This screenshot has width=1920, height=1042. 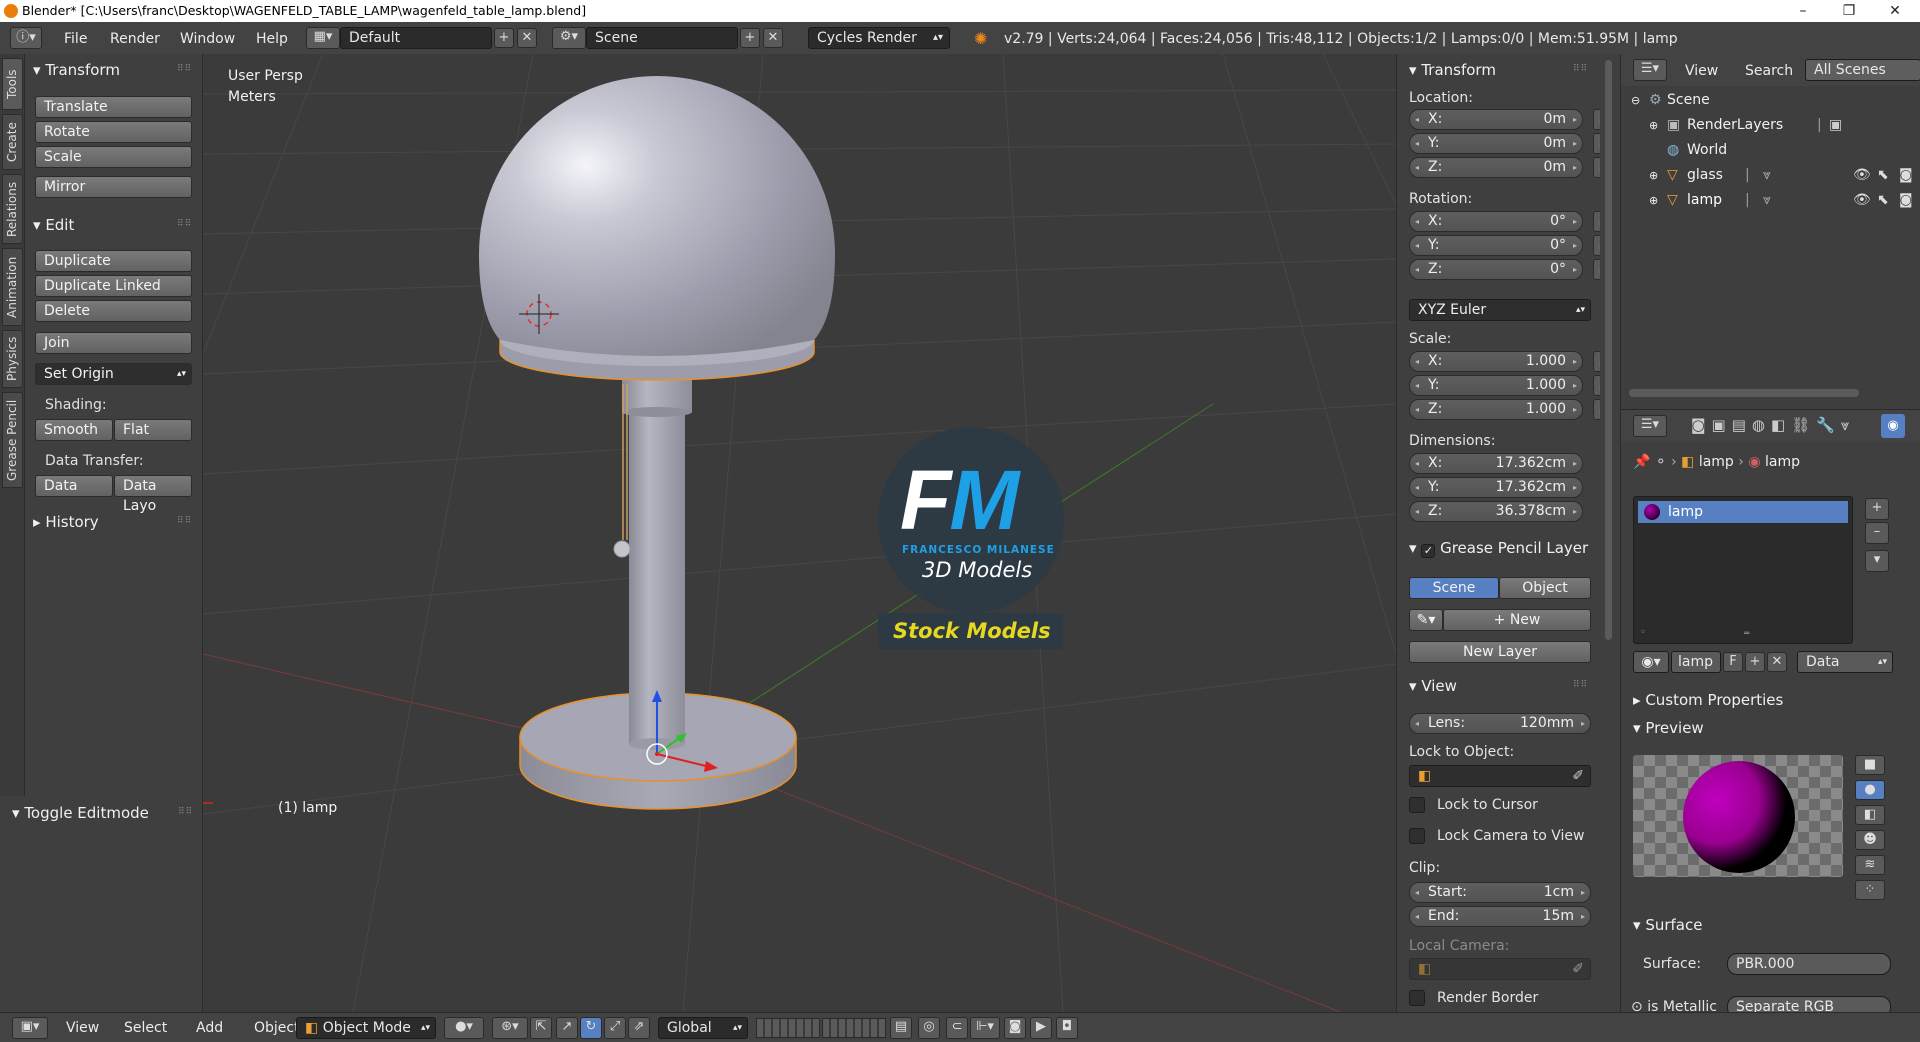 I want to click on surface-shader-field: PBR.000, so click(x=1809, y=964).